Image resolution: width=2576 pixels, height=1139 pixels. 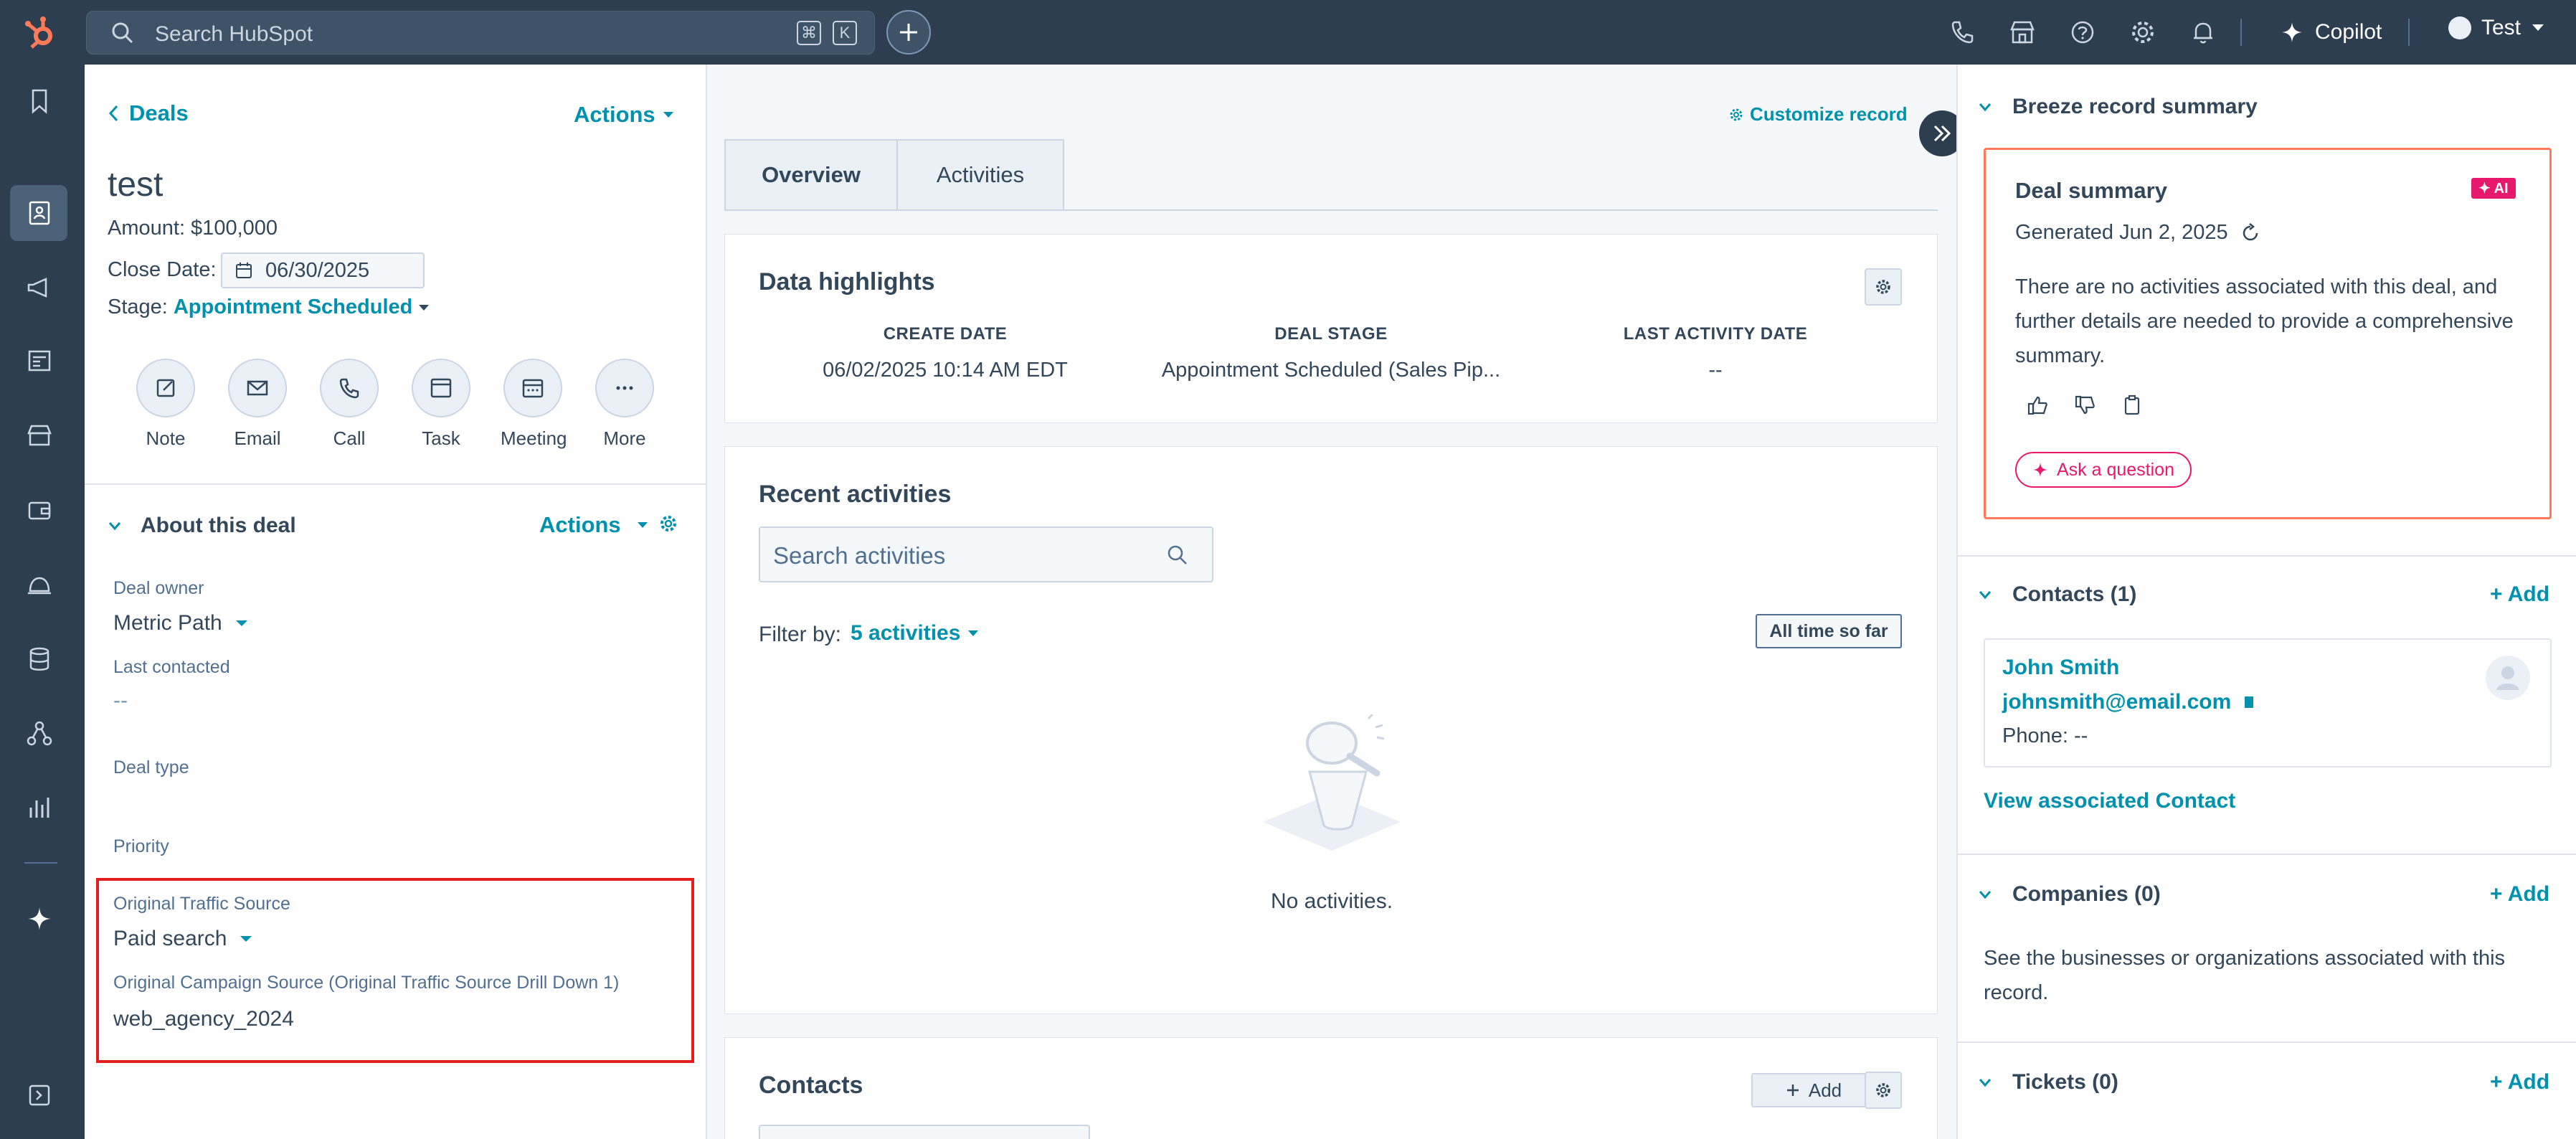 I want to click on tickets-section-toggle: Tickets (0), so click(x=2048, y=1082).